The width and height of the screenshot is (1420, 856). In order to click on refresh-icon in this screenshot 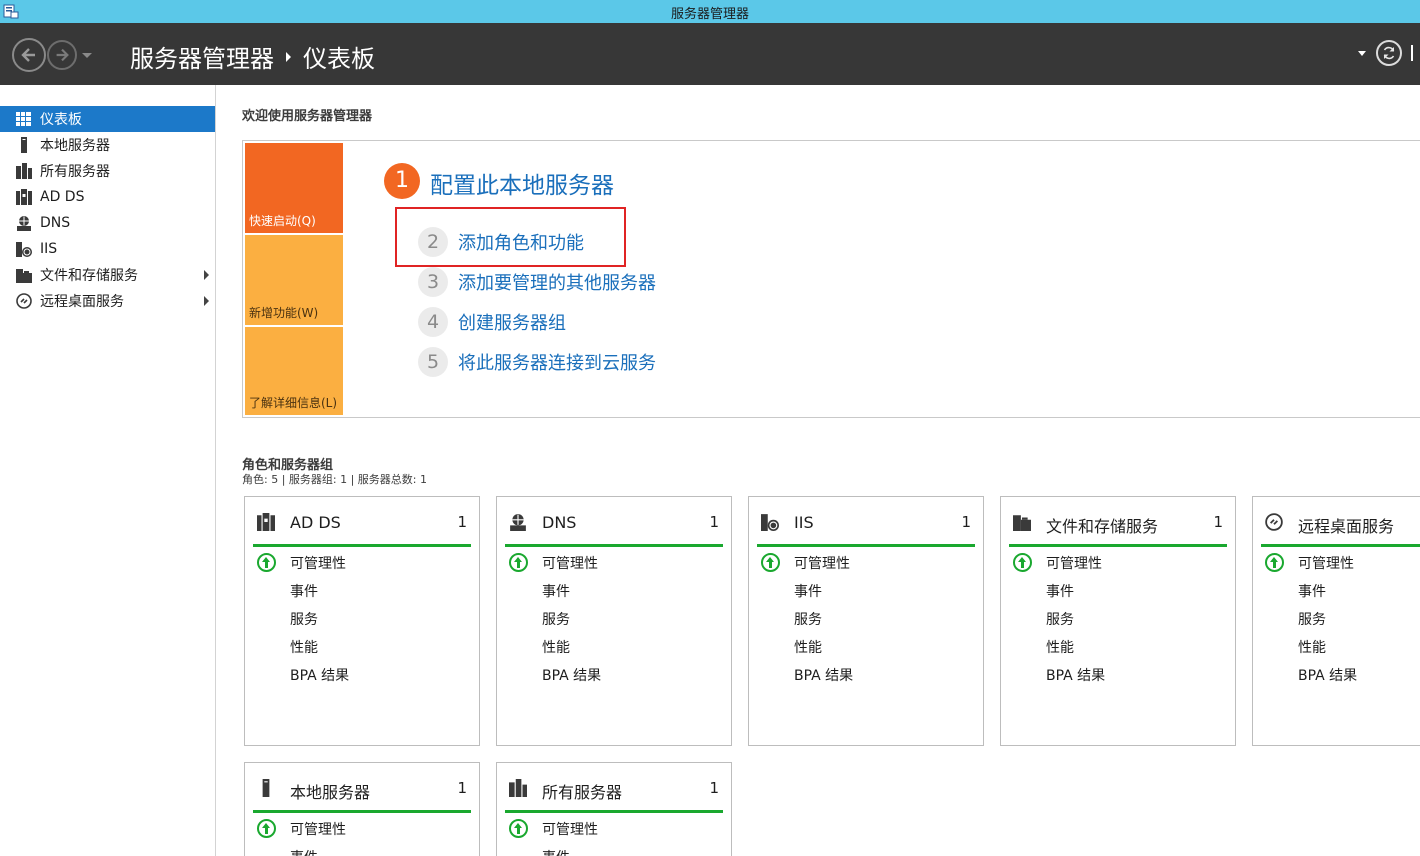, I will do `click(1389, 53)`.